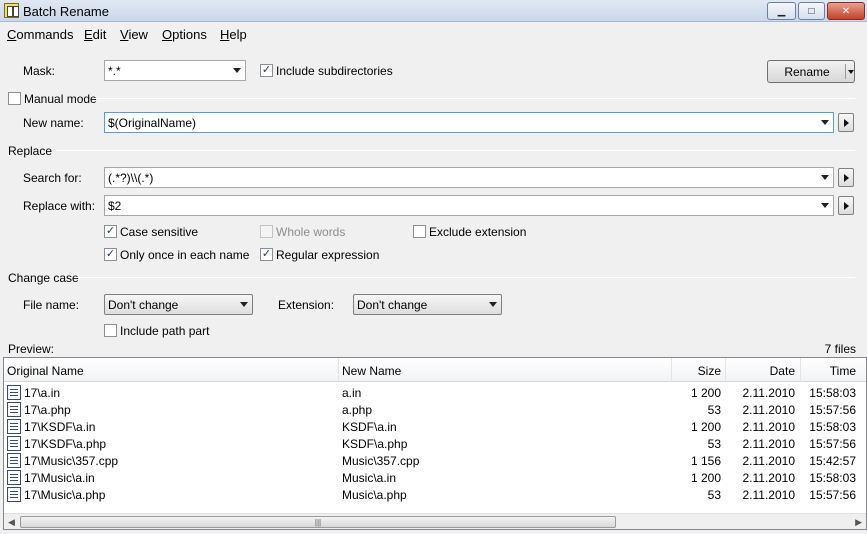  I want to click on row-new-name: Music\a.in, so click(369, 478).